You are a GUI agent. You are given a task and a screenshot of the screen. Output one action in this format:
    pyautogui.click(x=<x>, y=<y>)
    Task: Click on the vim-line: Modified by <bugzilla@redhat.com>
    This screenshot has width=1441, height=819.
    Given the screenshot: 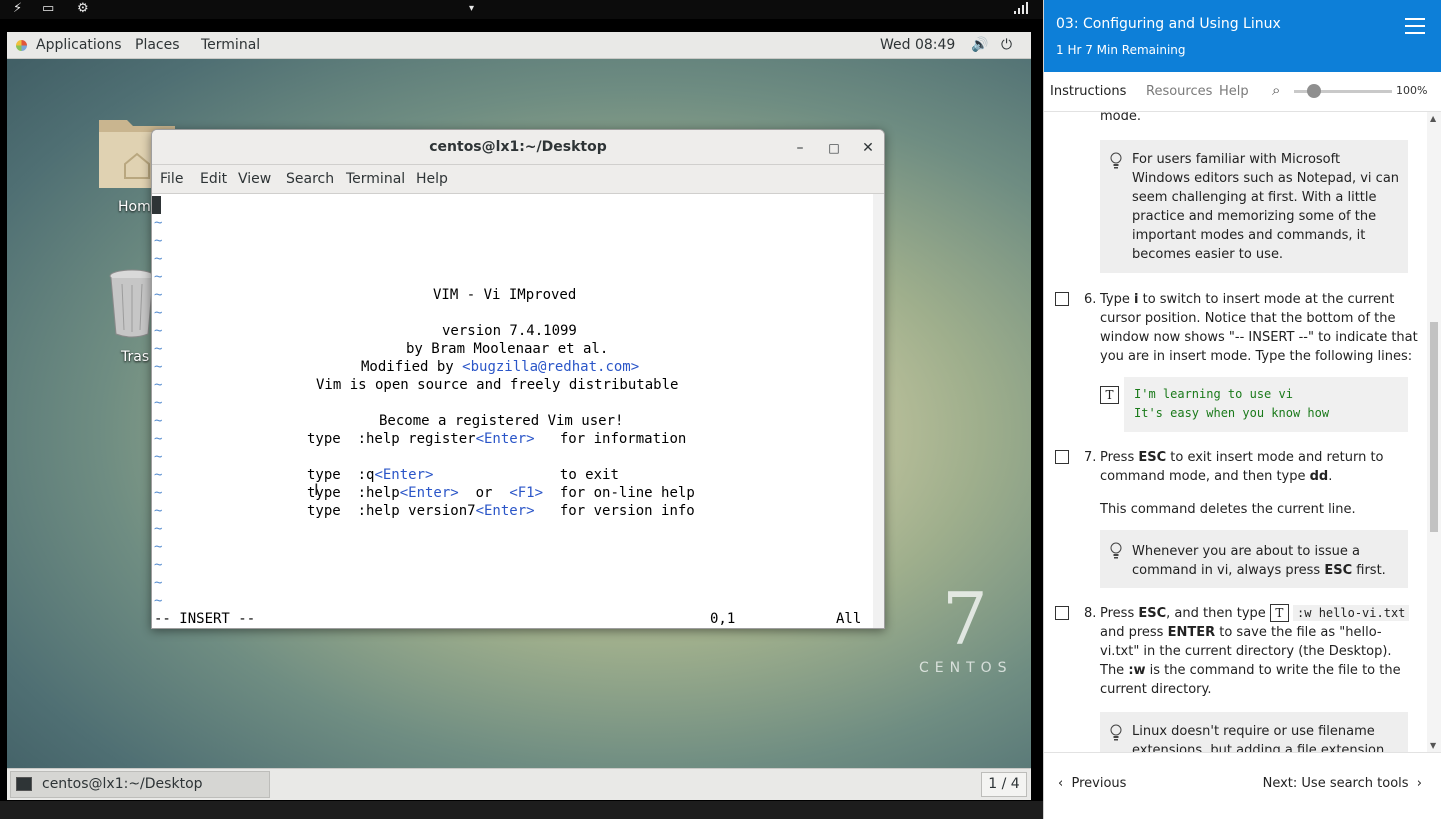 What is the action you would take?
    pyautogui.click(x=500, y=367)
    